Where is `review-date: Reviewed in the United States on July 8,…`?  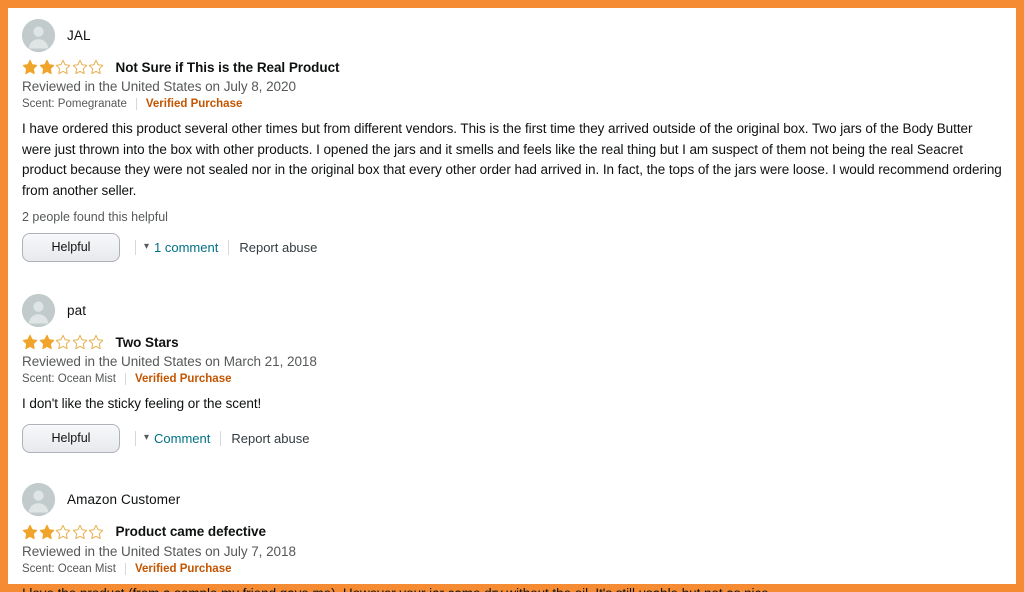 review-date: Reviewed in the United States on July 8,… is located at coordinates (159, 86).